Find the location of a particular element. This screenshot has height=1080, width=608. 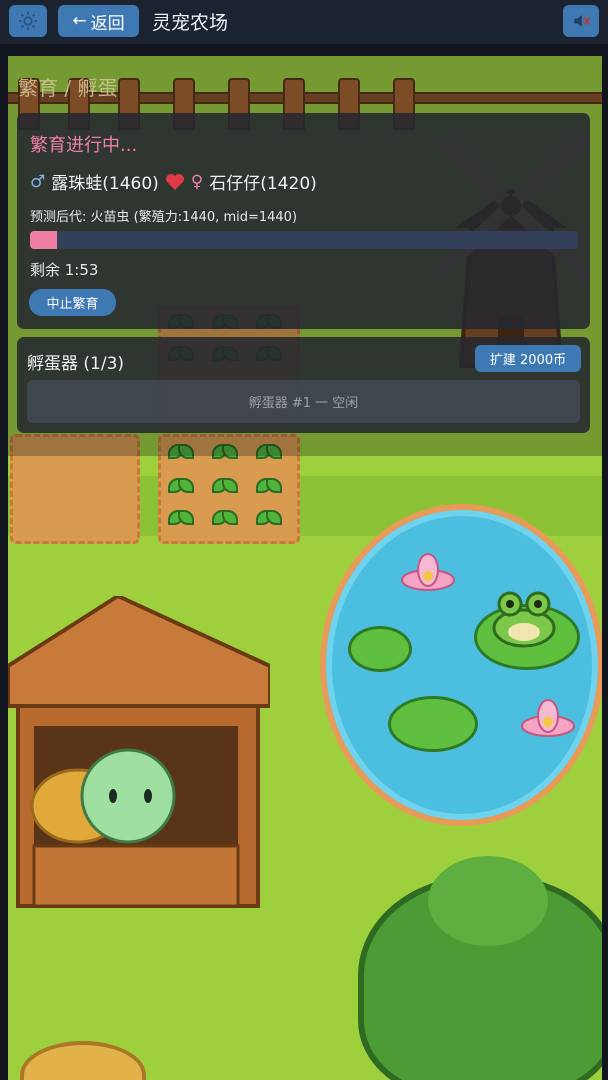

incubator-slot: 孵蛋器 #1 一 空闲 is located at coordinates (303, 401).